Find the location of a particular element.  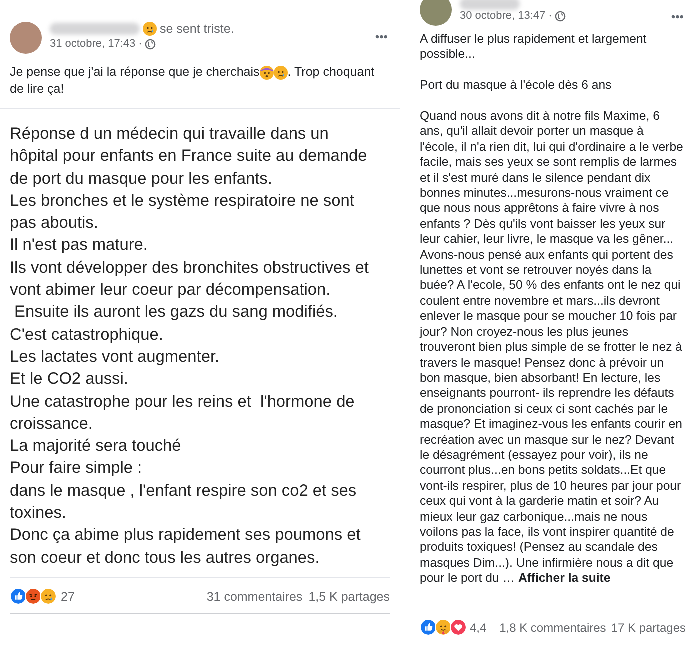

post-time: 31 octobre, 17:43 is located at coordinates (93, 44).